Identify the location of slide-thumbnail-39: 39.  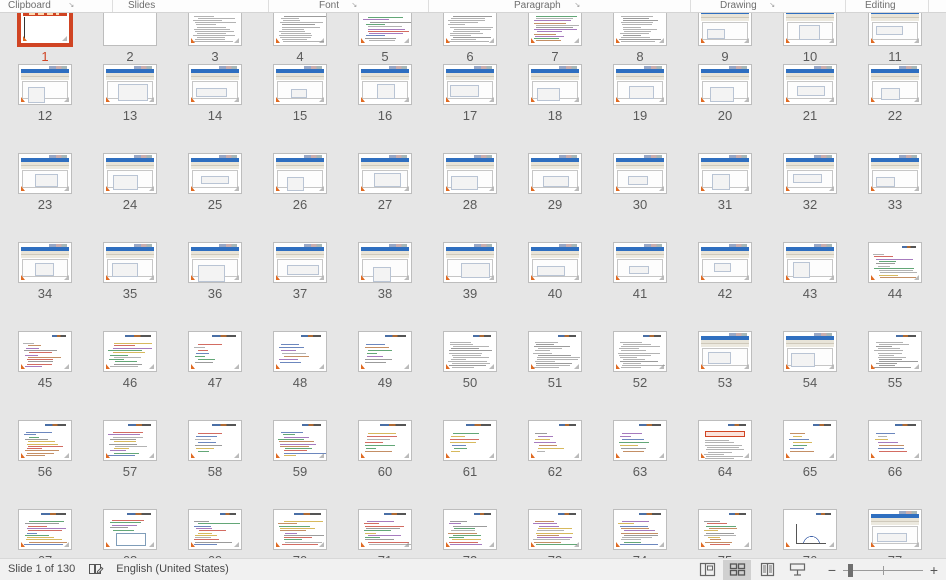
(470, 271).